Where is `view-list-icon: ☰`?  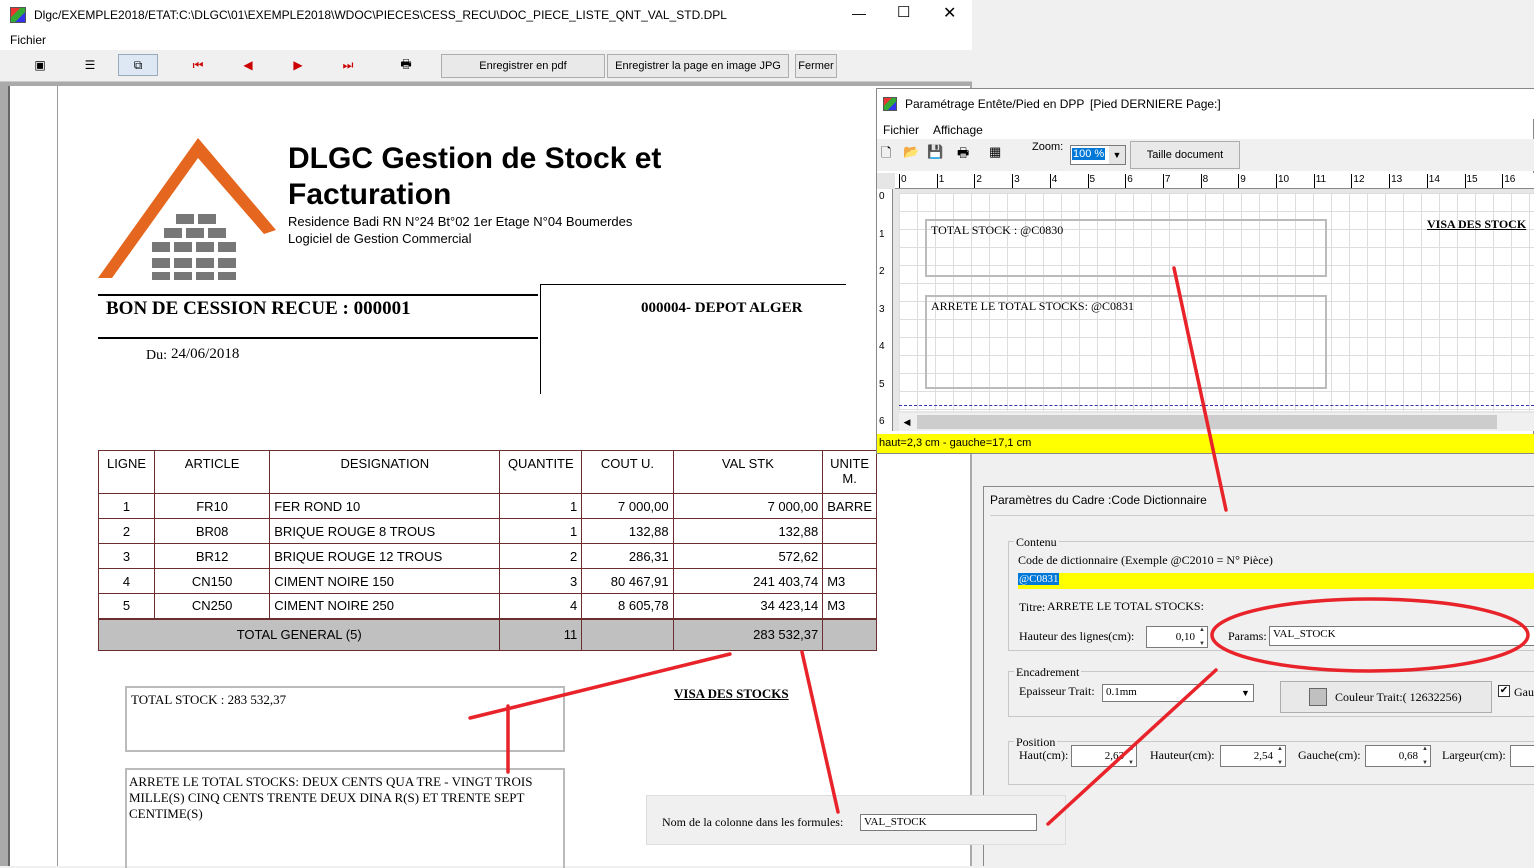 view-list-icon: ☰ is located at coordinates (90, 65).